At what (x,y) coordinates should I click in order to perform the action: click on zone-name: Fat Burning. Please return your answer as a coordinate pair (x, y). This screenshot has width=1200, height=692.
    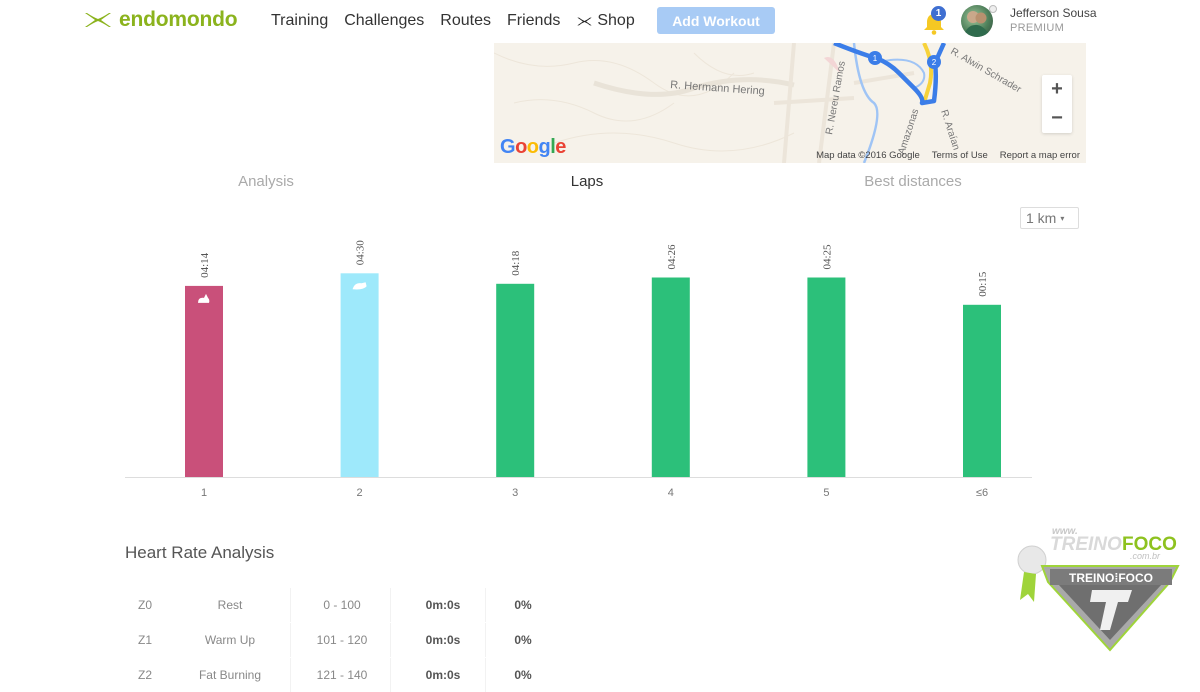
    Looking at the image, I should click on (230, 675).